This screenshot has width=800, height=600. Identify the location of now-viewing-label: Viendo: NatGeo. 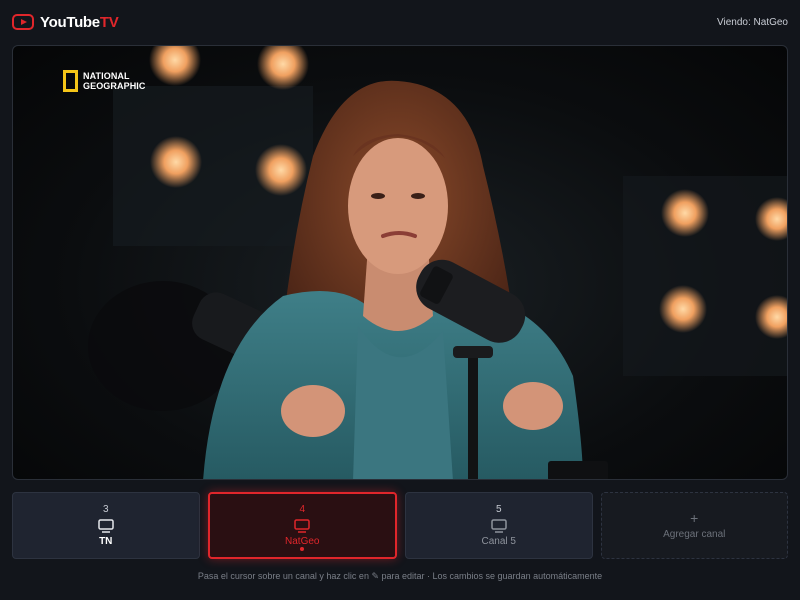
(752, 22).